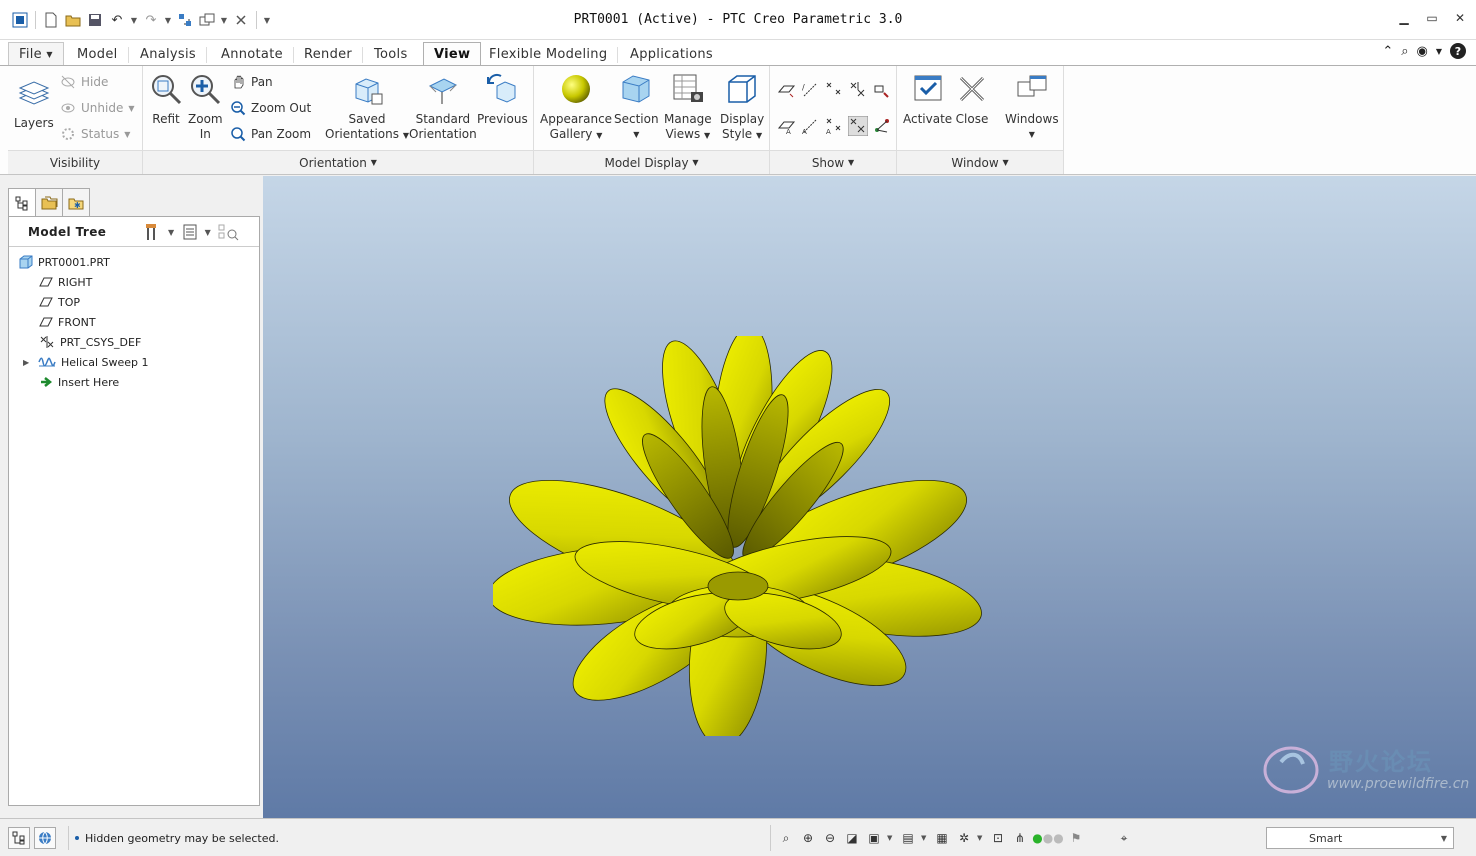  I want to click on zoom-in-button: Zoom In, so click(205, 107).